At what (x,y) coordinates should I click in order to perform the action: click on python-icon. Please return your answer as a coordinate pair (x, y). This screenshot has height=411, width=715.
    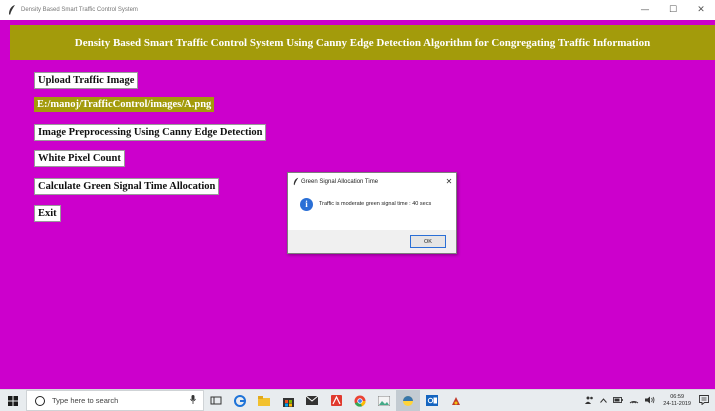
    Looking at the image, I should click on (408, 400).